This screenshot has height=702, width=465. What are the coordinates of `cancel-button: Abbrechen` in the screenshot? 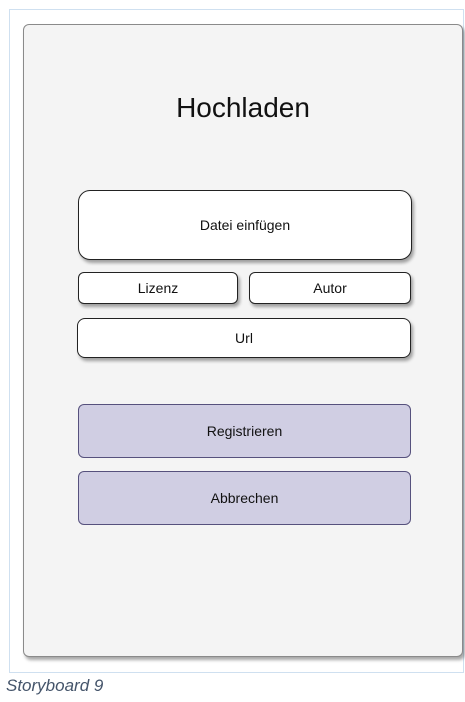 It's located at (244, 498).